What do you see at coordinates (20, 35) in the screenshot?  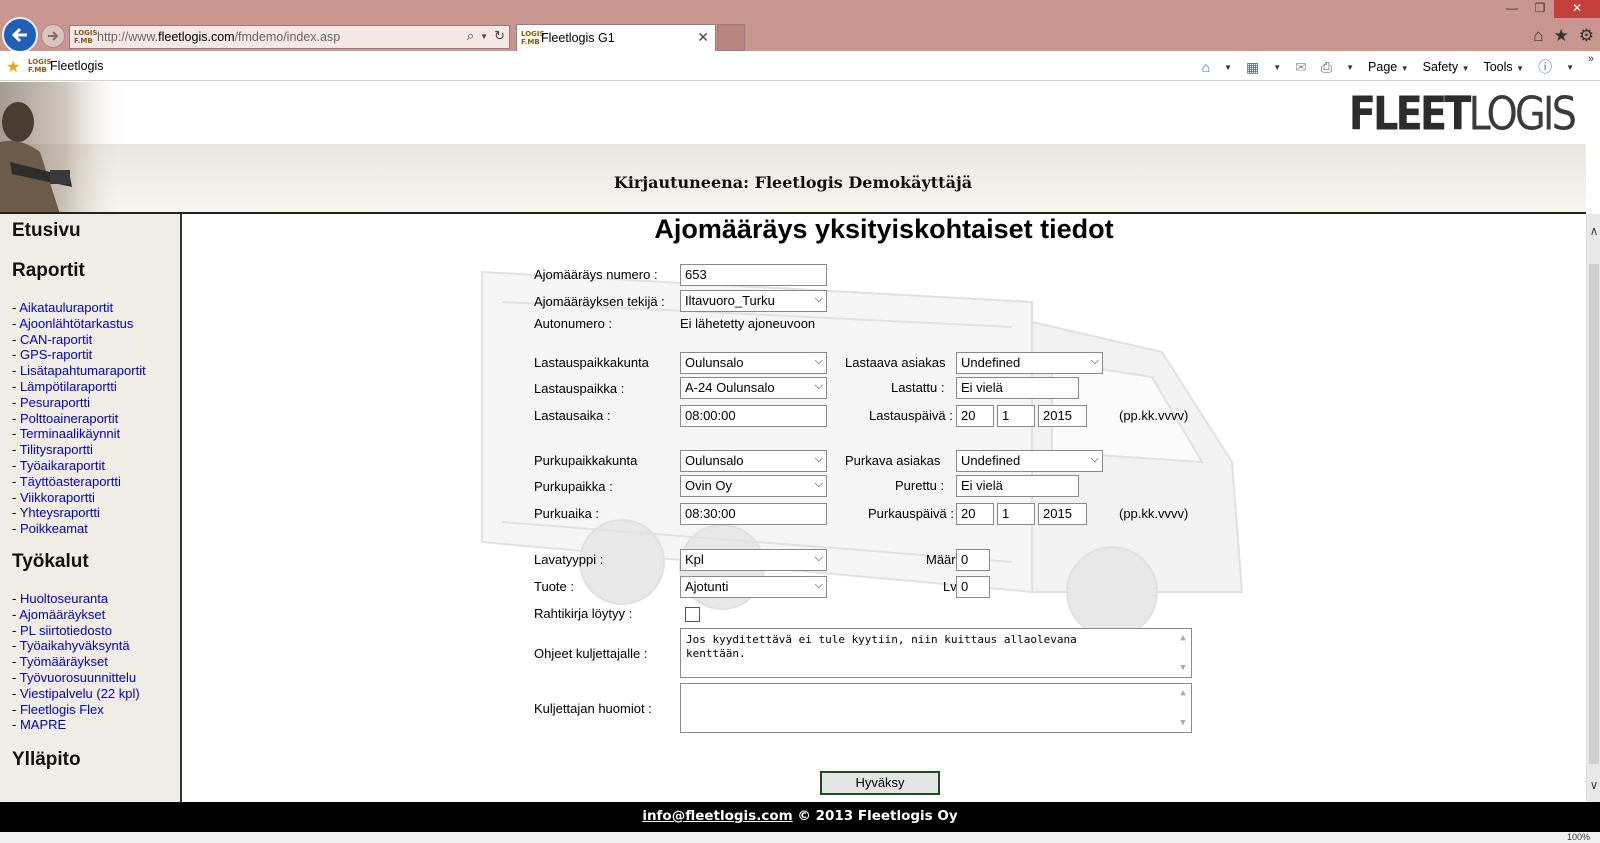 I see `back-button` at bounding box center [20, 35].